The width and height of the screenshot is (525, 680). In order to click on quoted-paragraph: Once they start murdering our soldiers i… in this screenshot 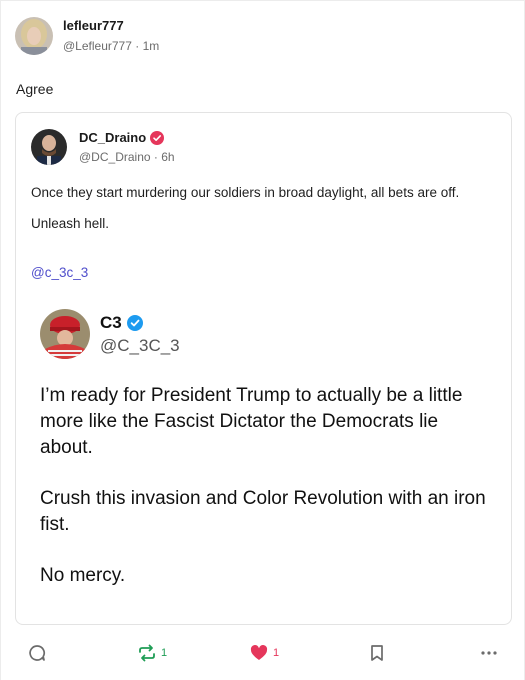, I will do `click(245, 192)`.